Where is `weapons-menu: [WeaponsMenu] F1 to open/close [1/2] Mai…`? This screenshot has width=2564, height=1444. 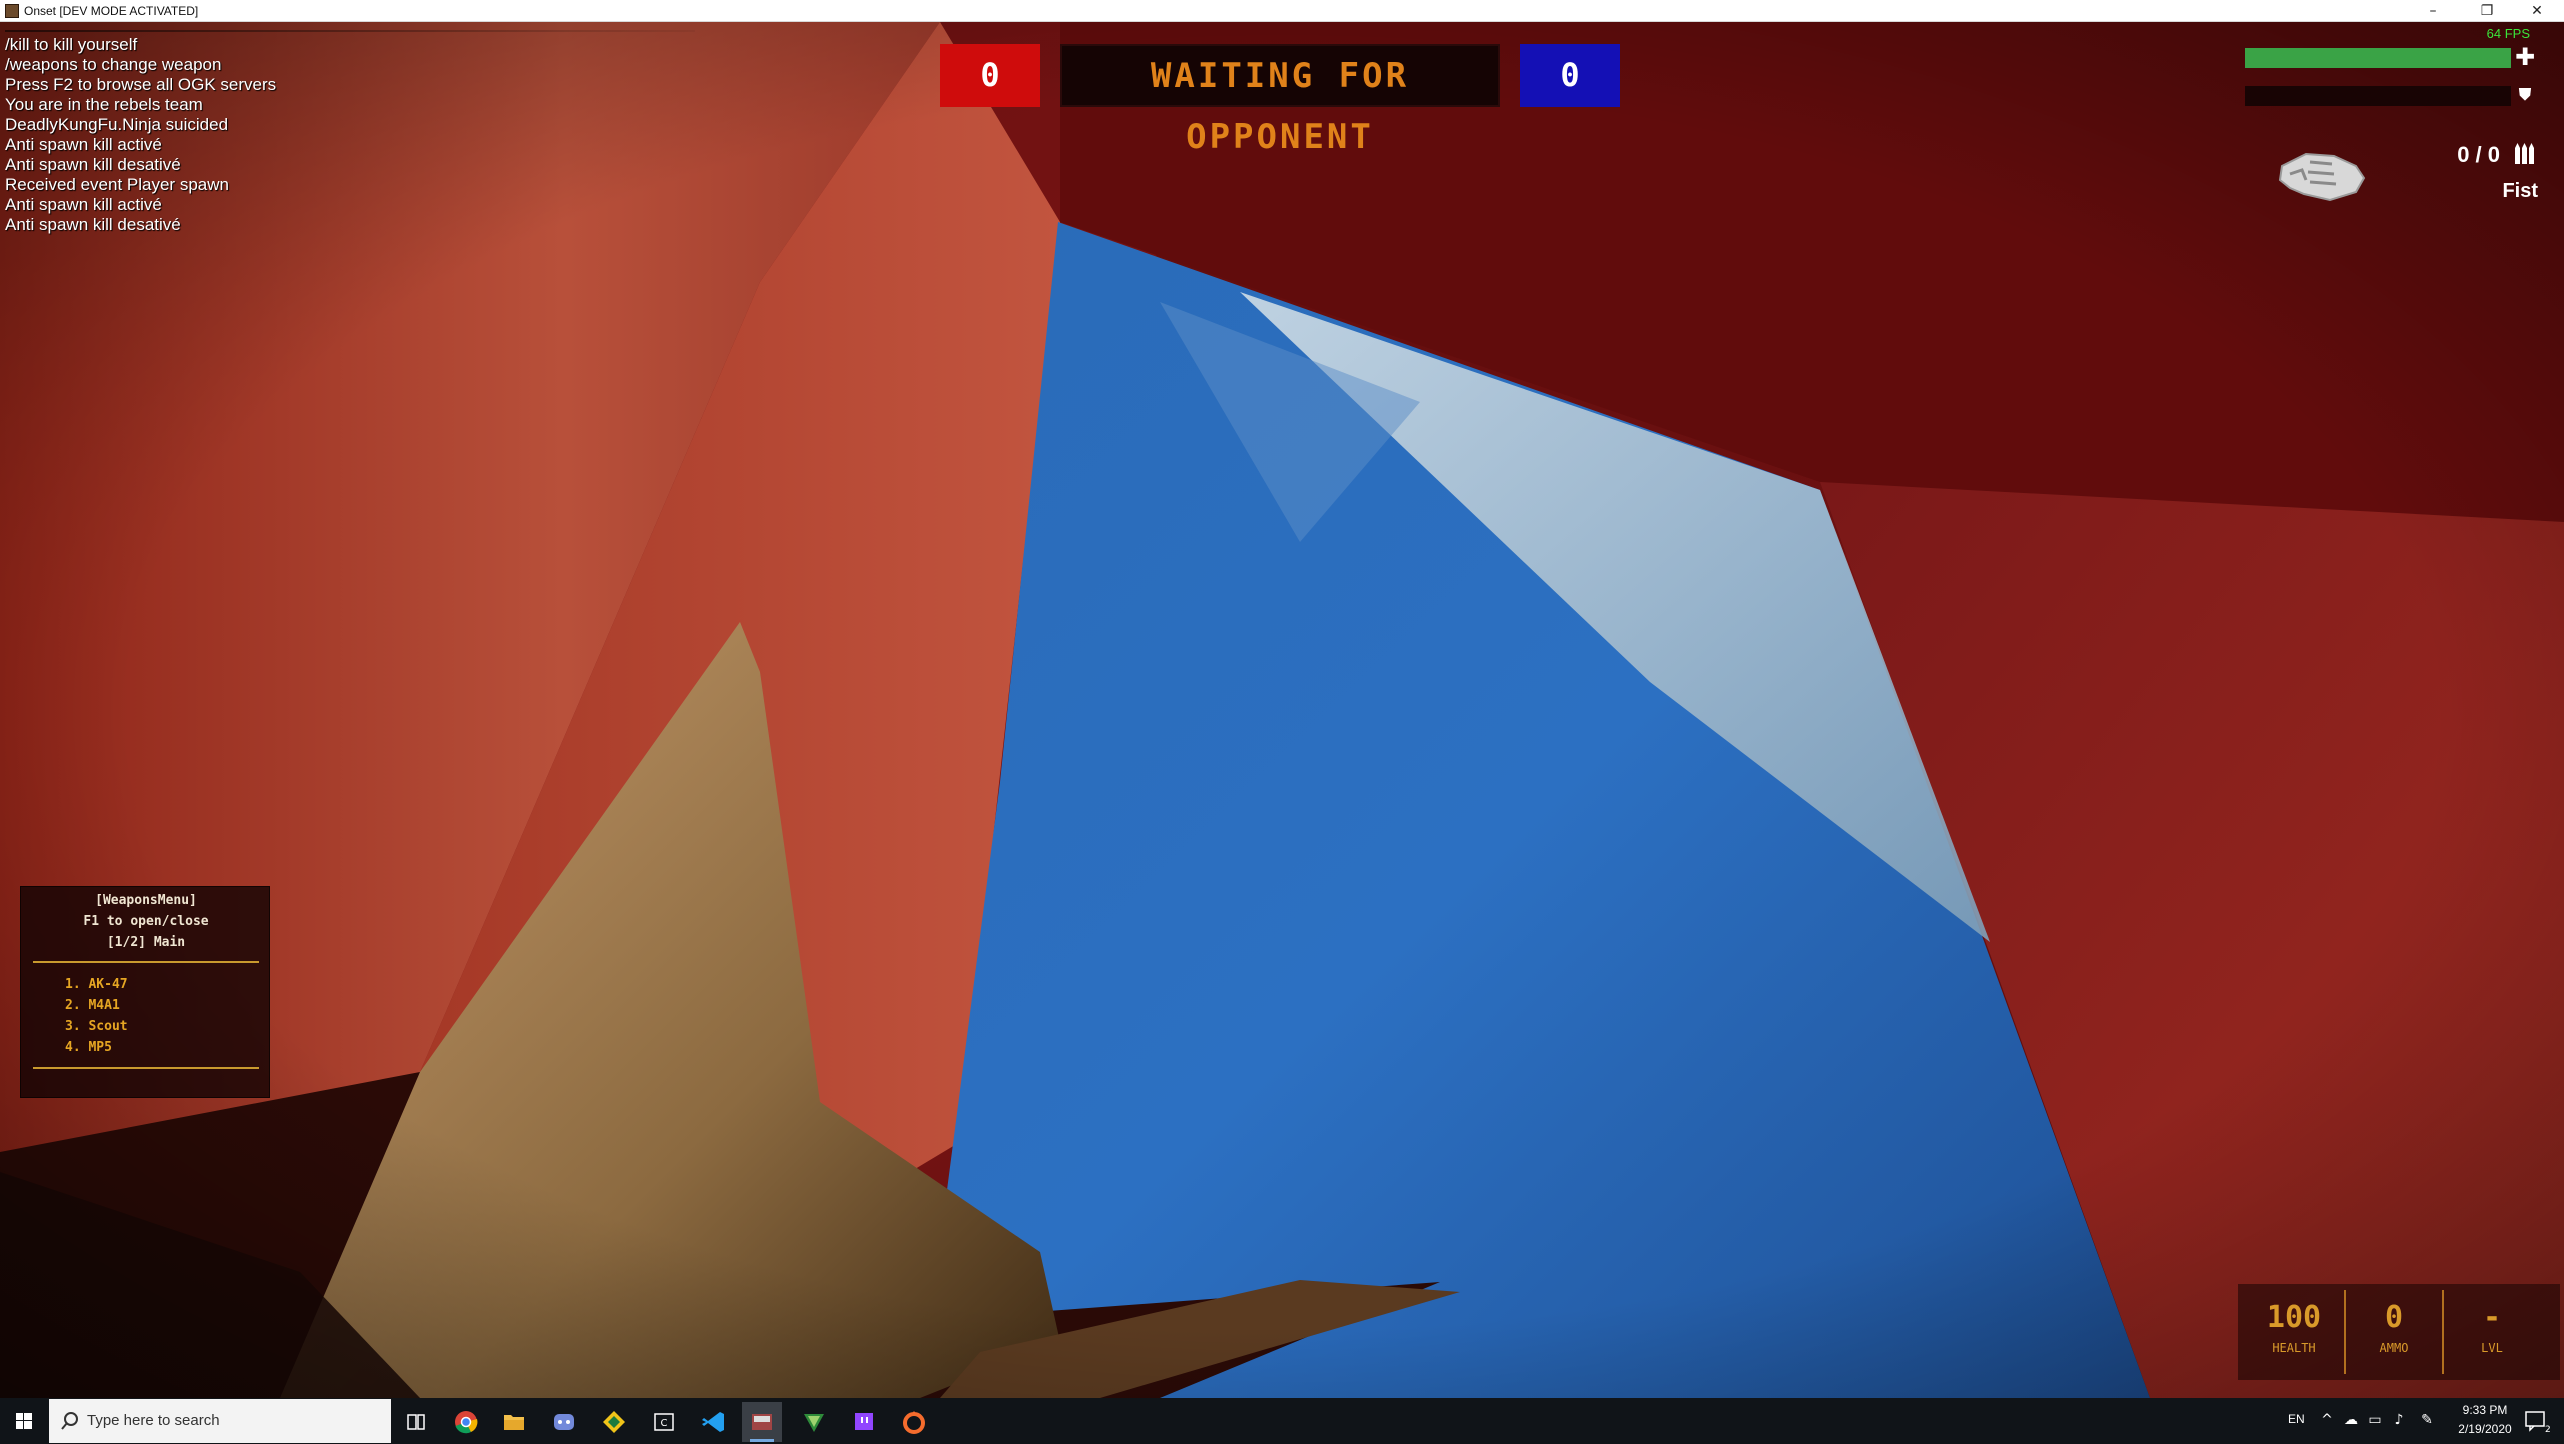 weapons-menu: [WeaponsMenu] F1 to open/close [1/2] Mai… is located at coordinates (145, 992).